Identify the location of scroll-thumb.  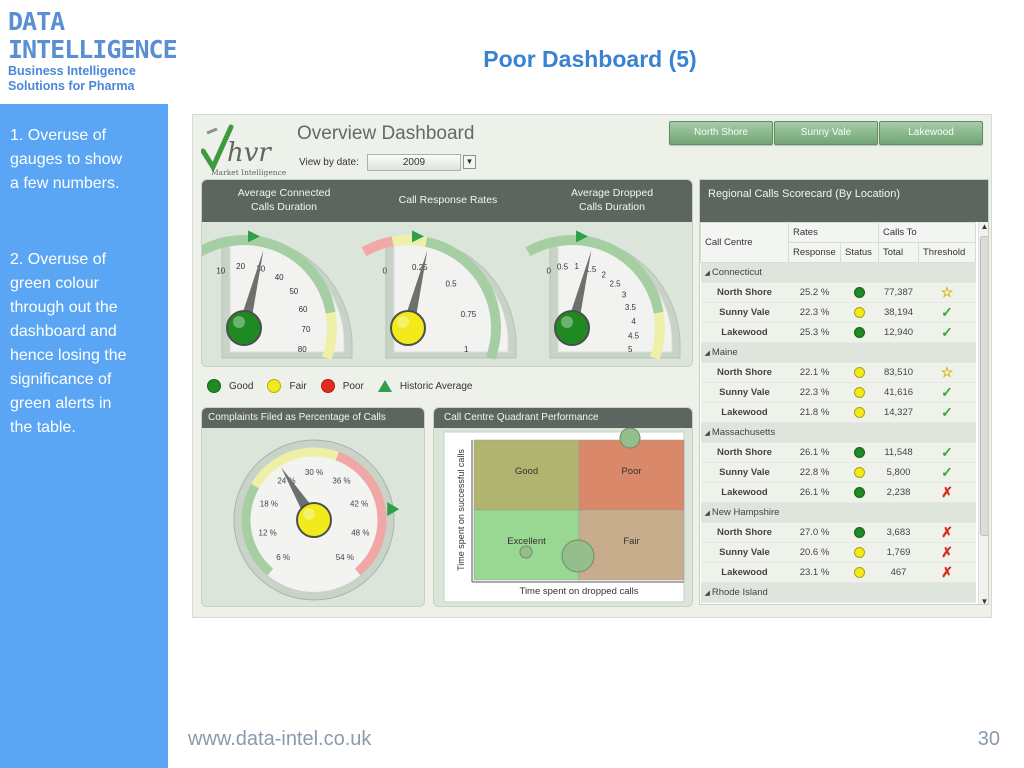
(984, 386).